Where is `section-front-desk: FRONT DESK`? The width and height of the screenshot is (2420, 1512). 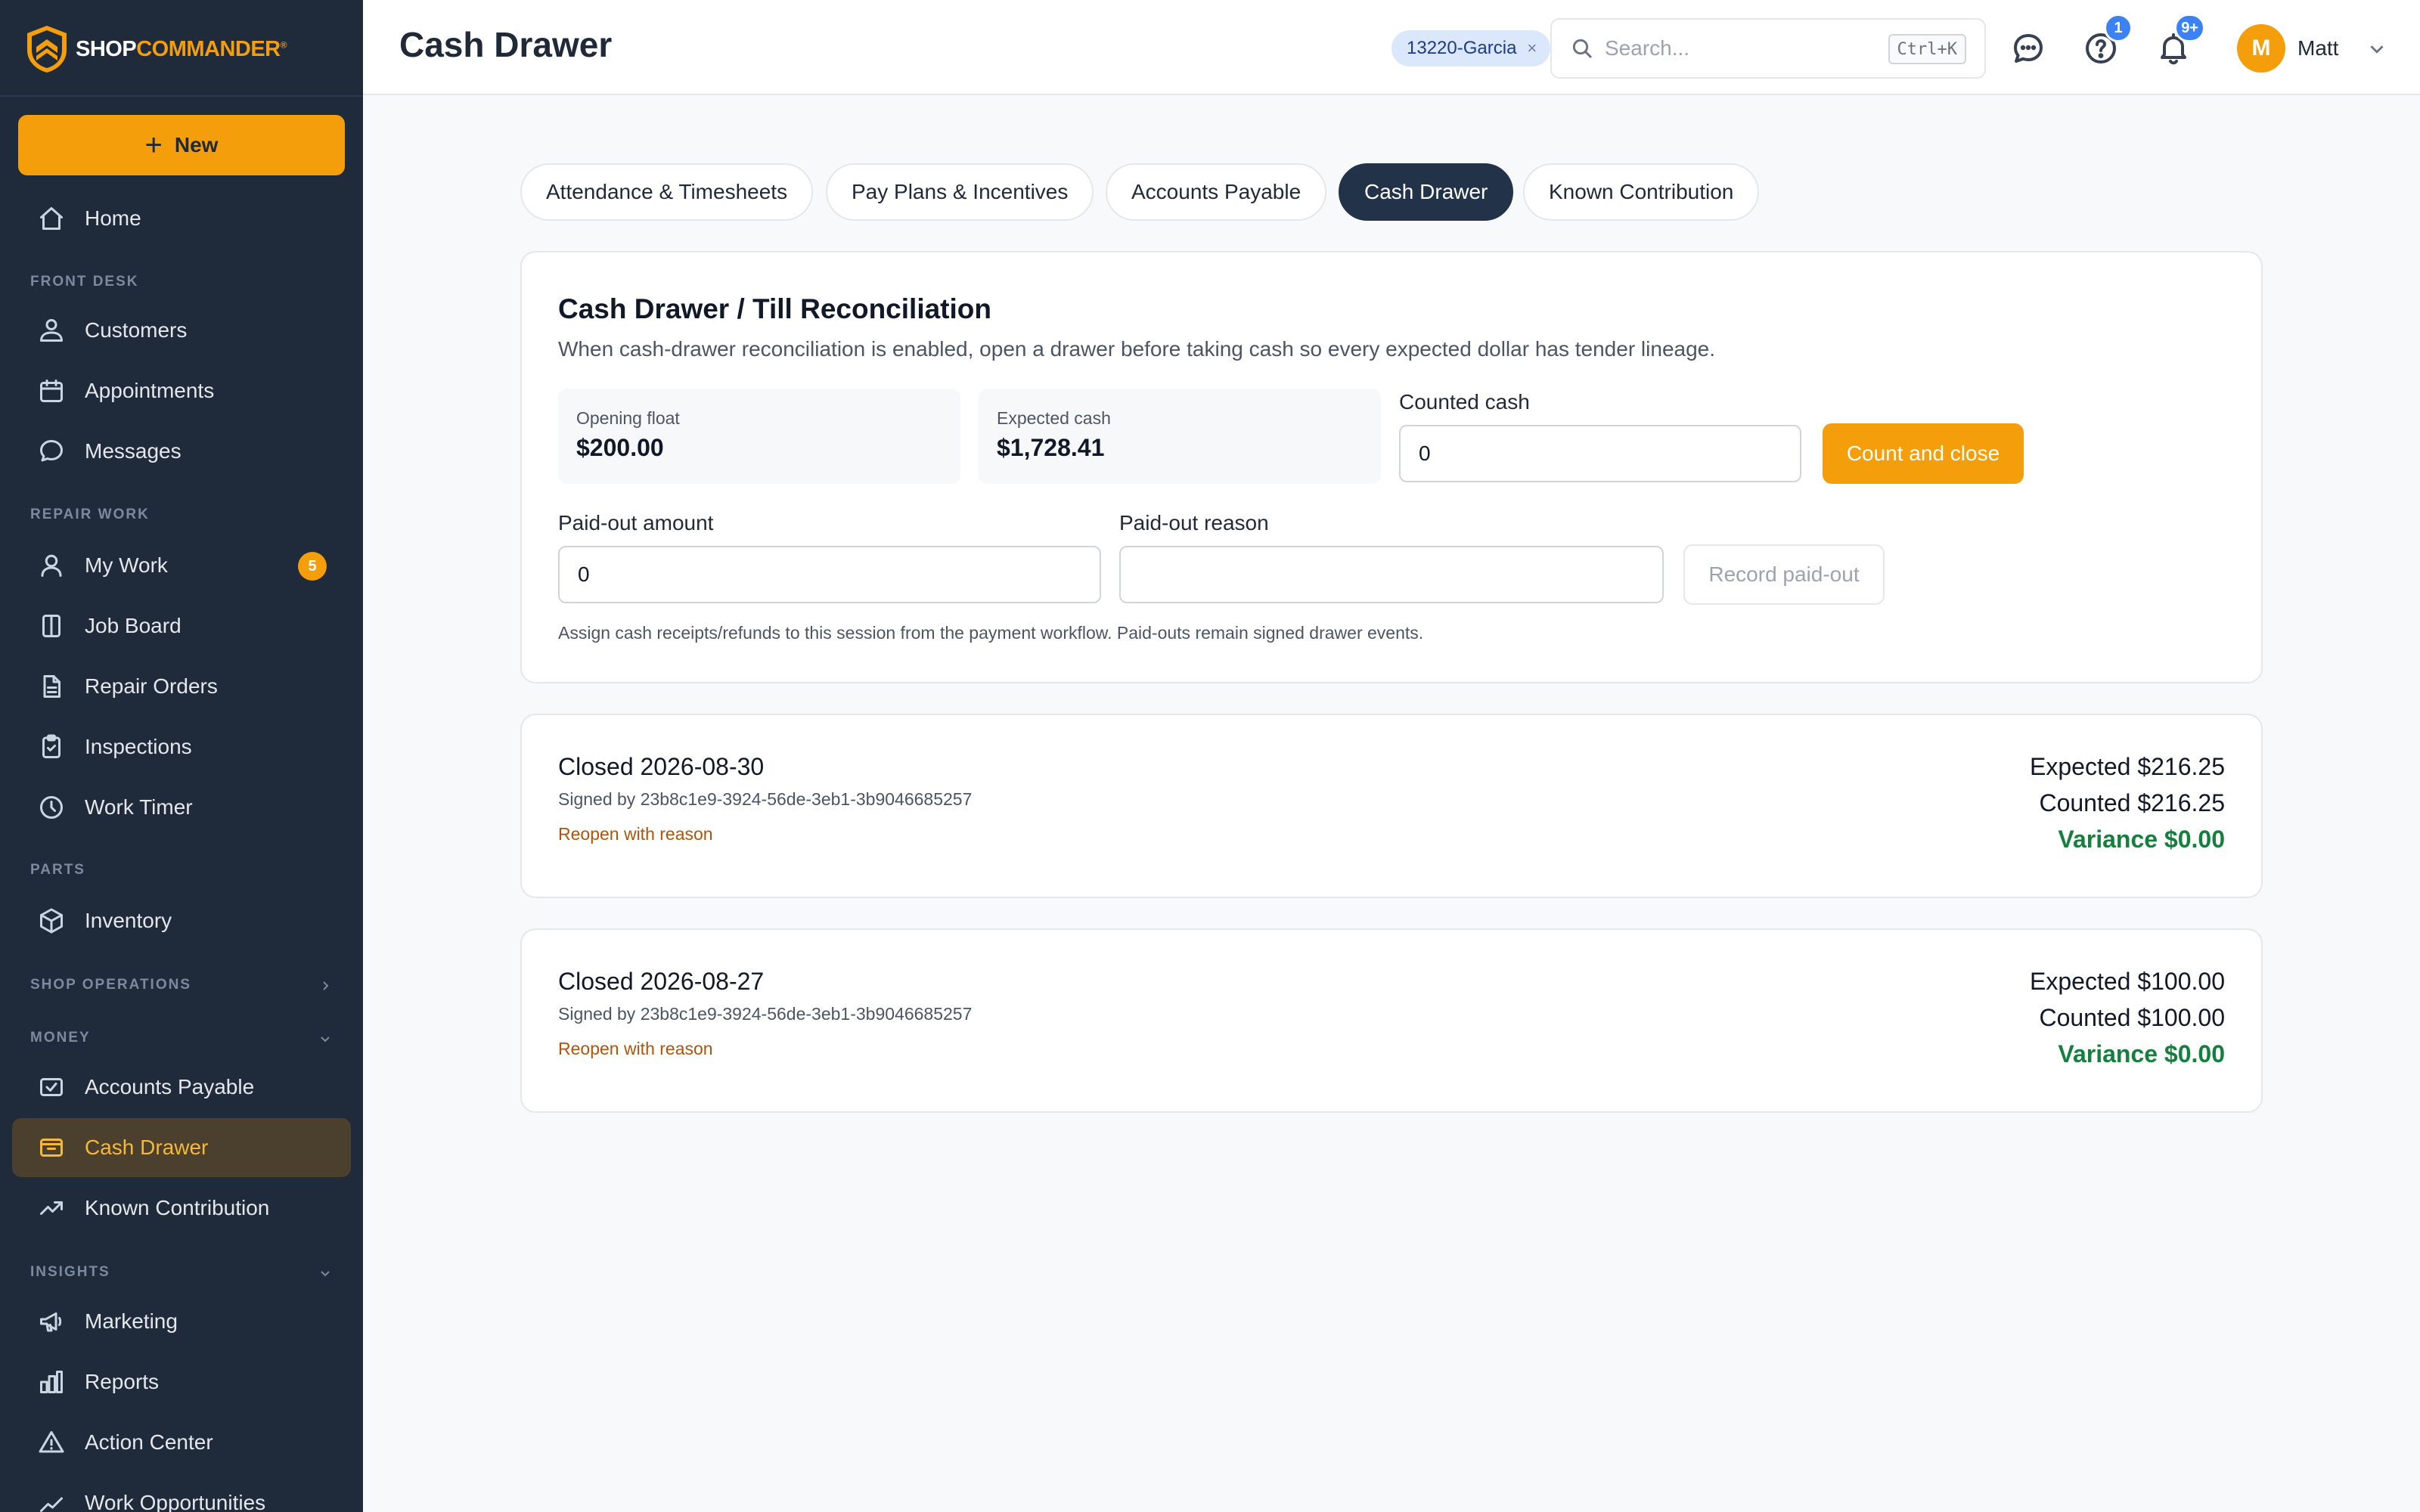
section-front-desk: FRONT DESK is located at coordinates (84, 282).